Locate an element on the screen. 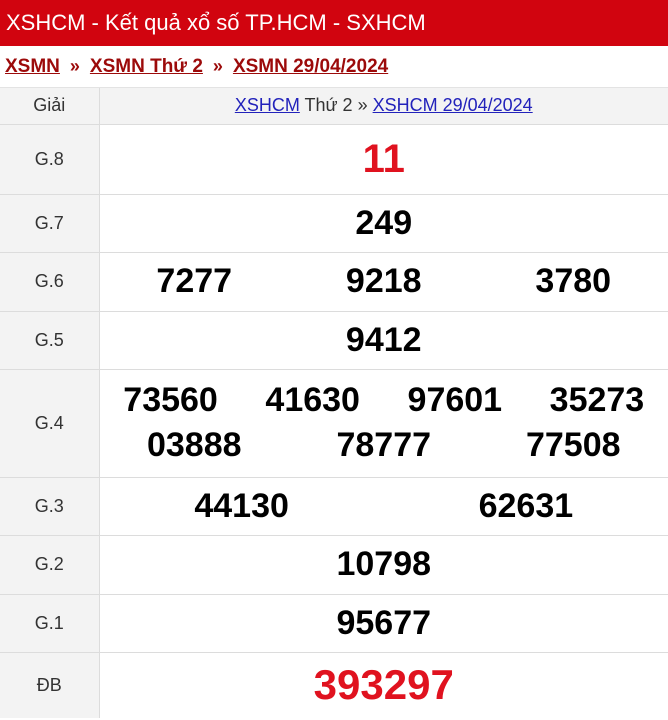 This screenshot has height=720, width=668. prize-number-g6: 7277 is located at coordinates (194, 281).